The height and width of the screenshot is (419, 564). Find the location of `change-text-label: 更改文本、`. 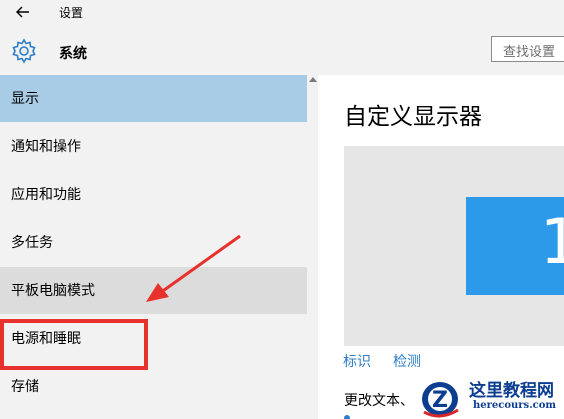

change-text-label: 更改文本、 is located at coordinates (379, 401).